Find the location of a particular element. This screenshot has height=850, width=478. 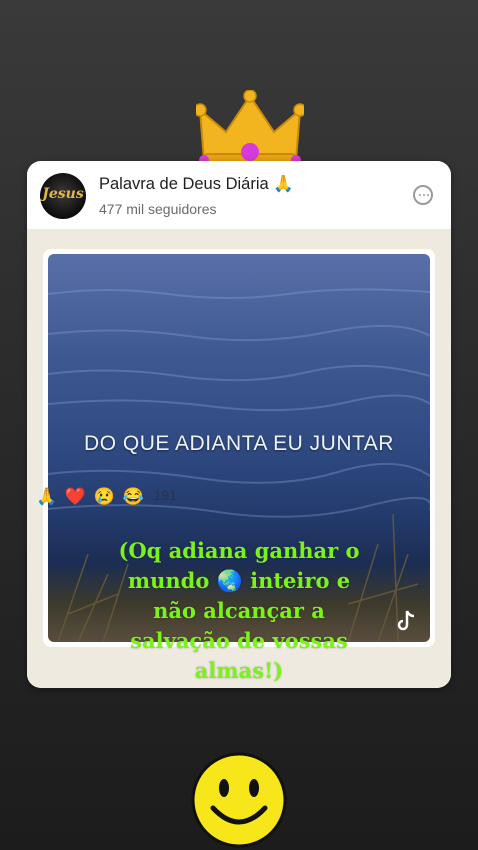

reaction-sad: 😢 is located at coordinates (104, 497).